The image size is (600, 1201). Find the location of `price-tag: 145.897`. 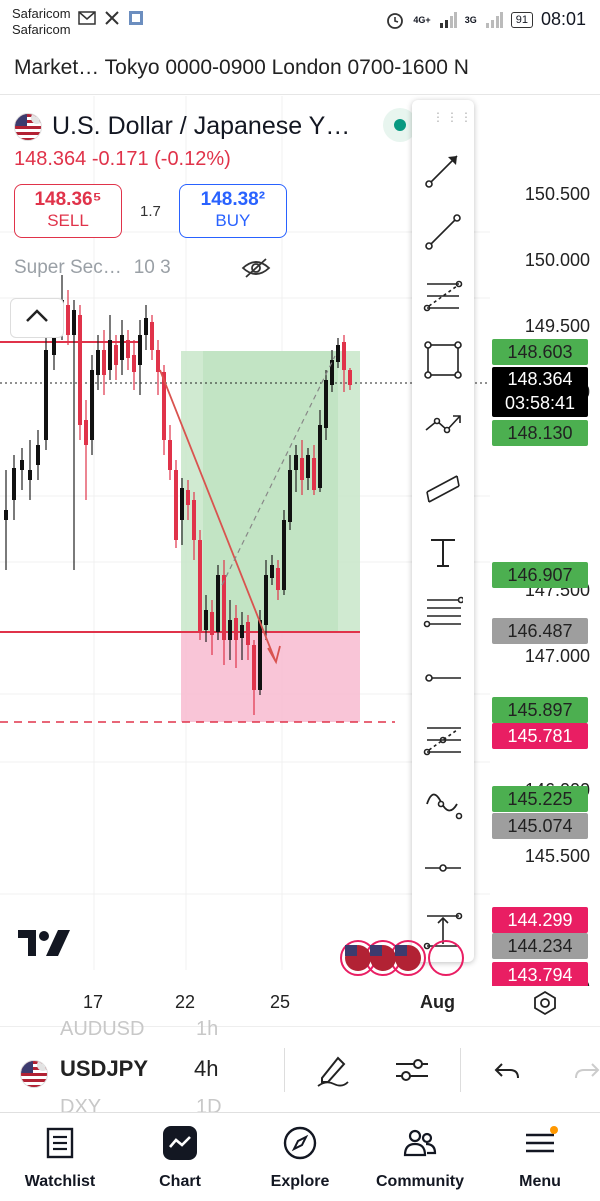

price-tag: 145.897 is located at coordinates (540, 710).